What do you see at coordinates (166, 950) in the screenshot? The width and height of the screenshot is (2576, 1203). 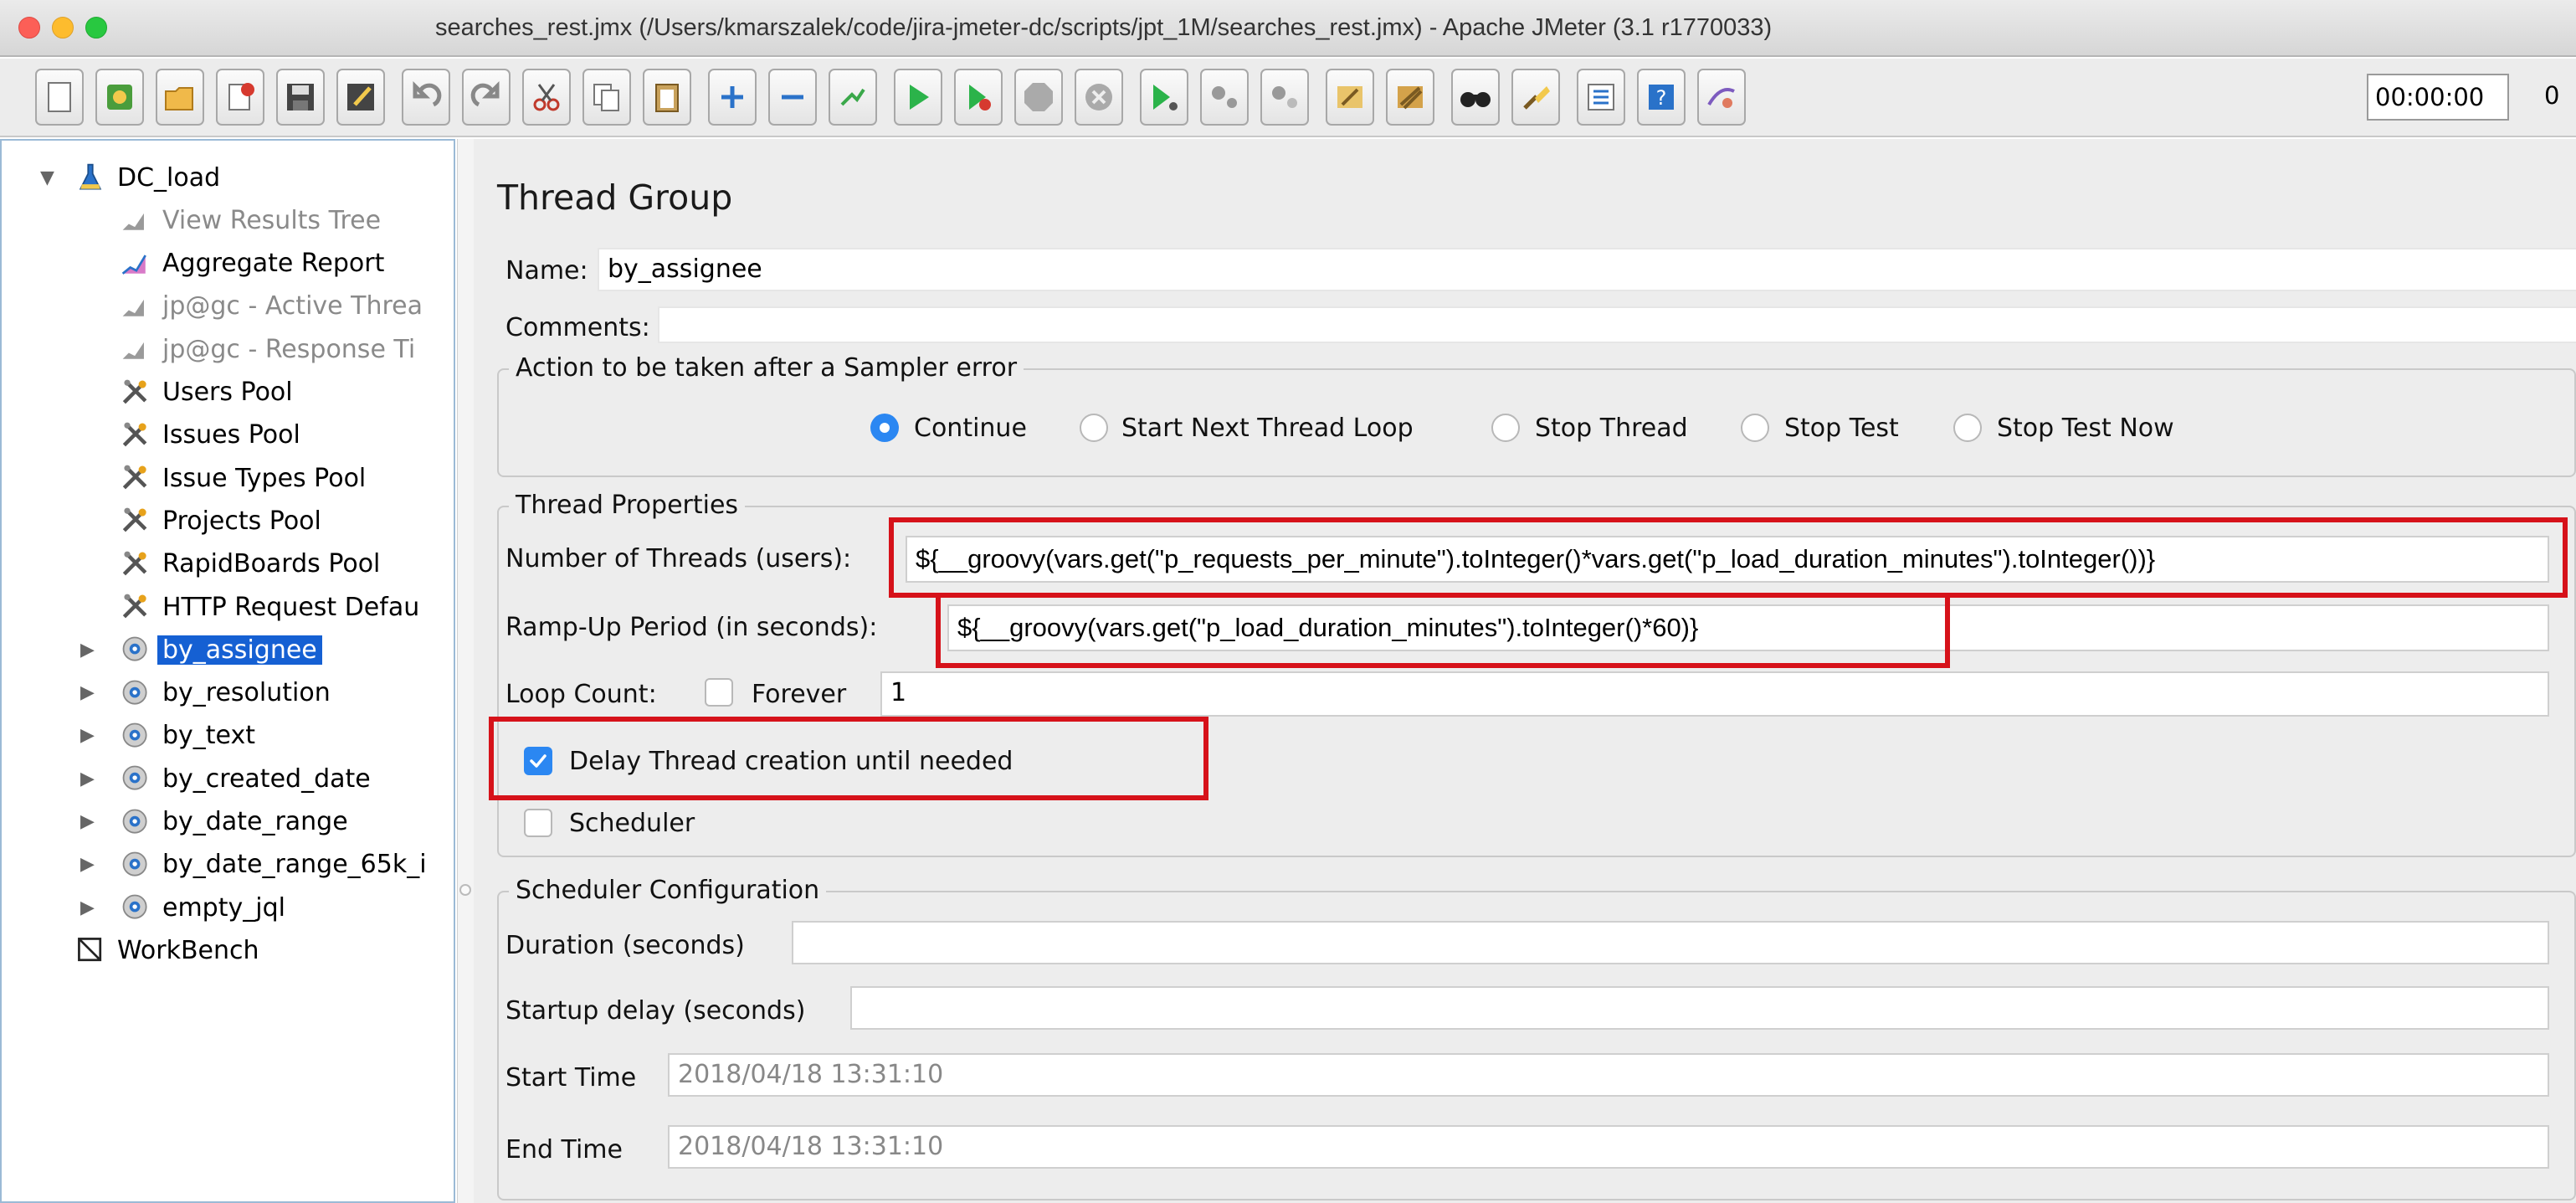 I see `tree-item: WorkBench` at bounding box center [166, 950].